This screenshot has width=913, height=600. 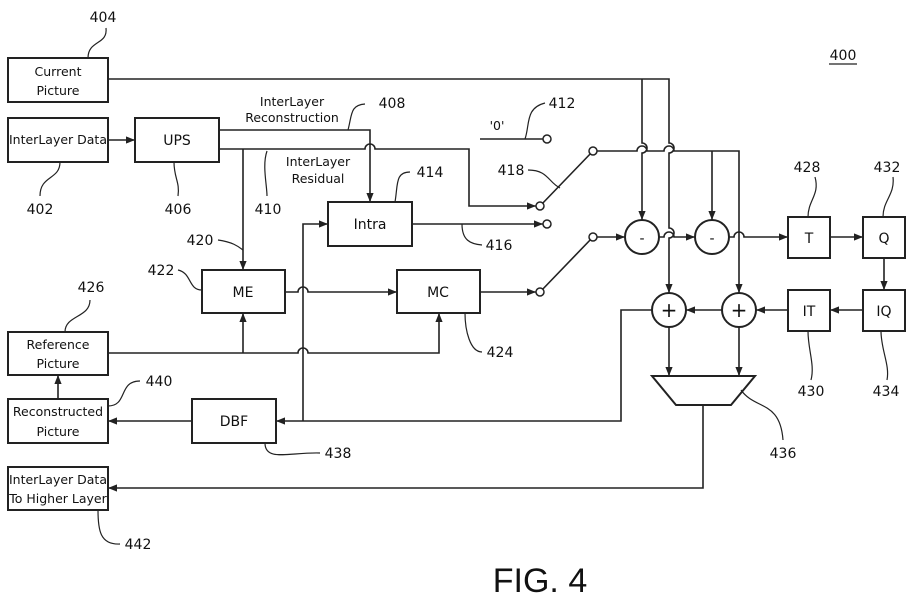 I want to click on me-box: ME, so click(x=243, y=291).